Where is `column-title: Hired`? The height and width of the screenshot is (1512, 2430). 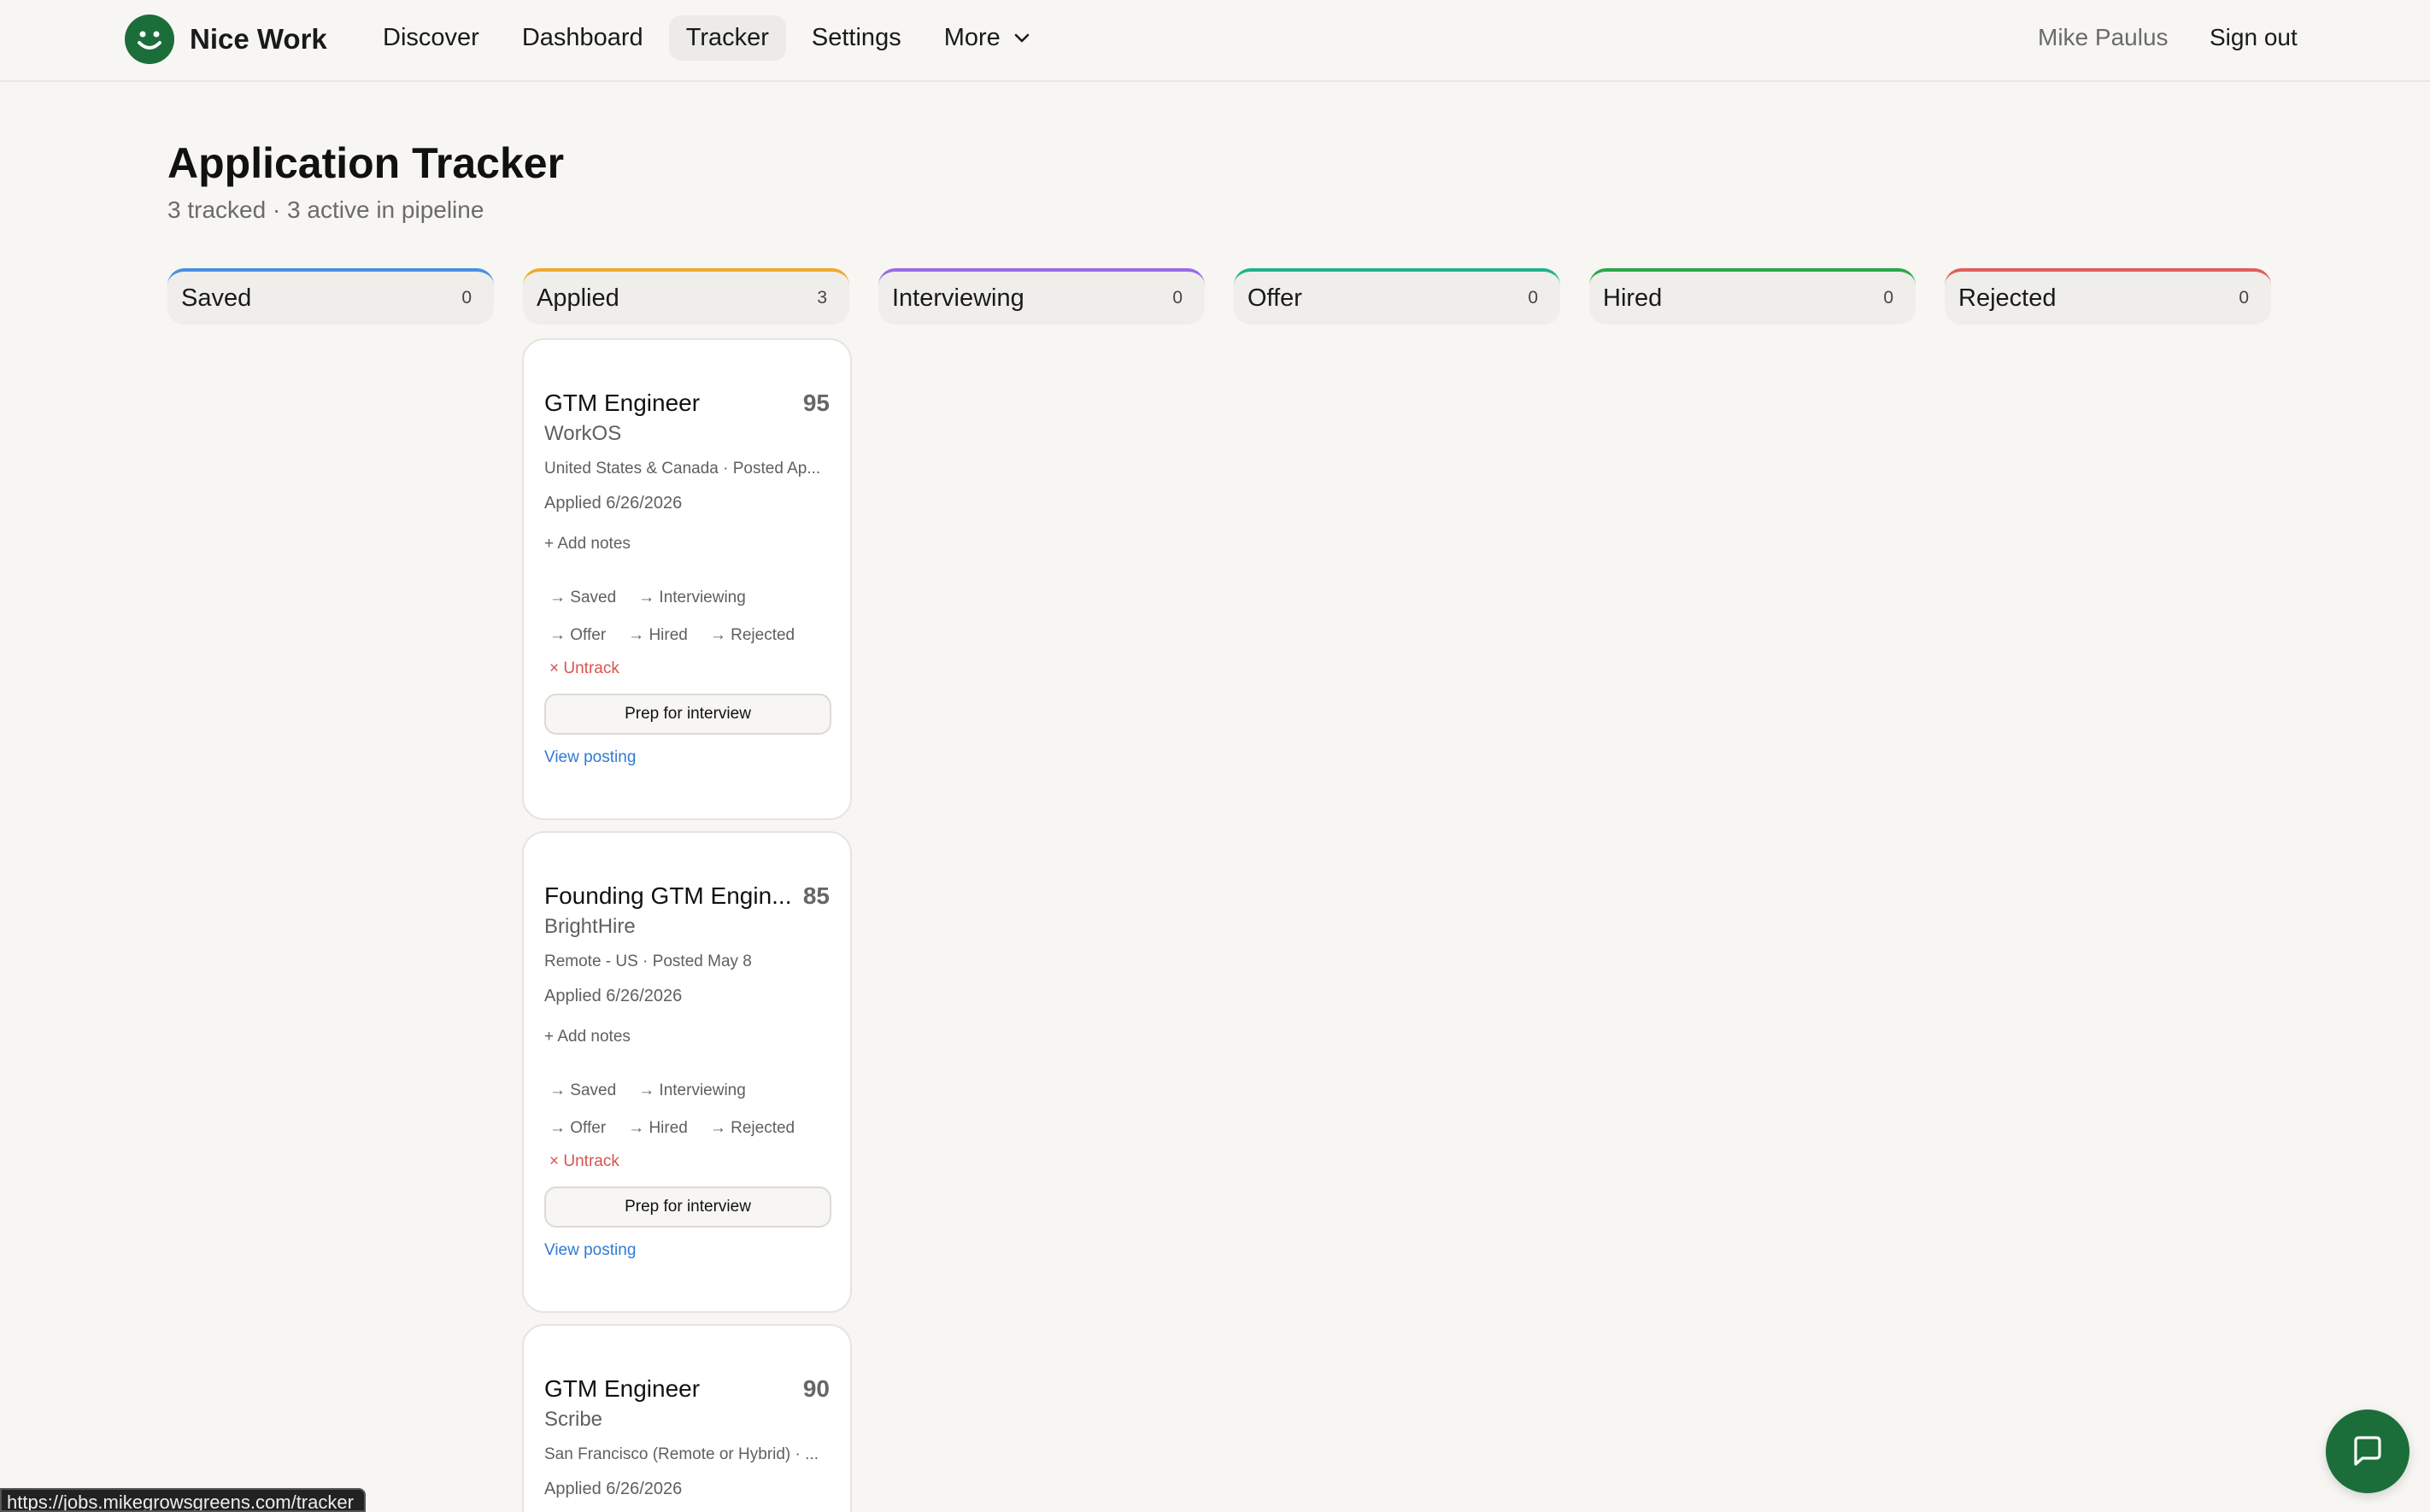
column-title: Hired is located at coordinates (1633, 298).